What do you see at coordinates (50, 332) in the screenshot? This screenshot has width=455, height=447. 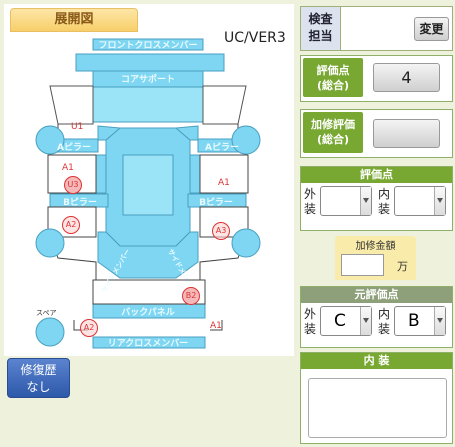 I see `spare-tire` at bounding box center [50, 332].